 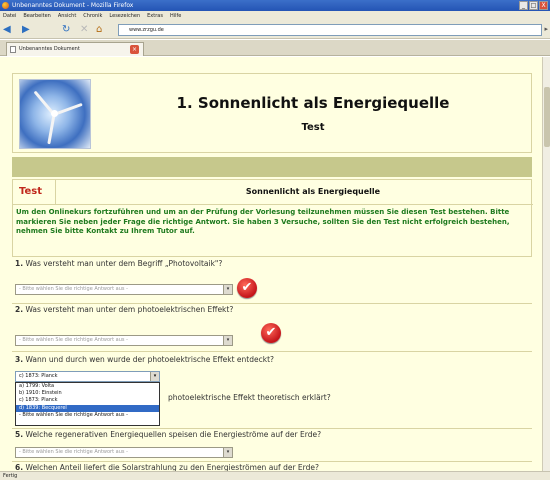 What do you see at coordinates (92, 16) in the screenshot?
I see `menu-chronik: Chronik` at bounding box center [92, 16].